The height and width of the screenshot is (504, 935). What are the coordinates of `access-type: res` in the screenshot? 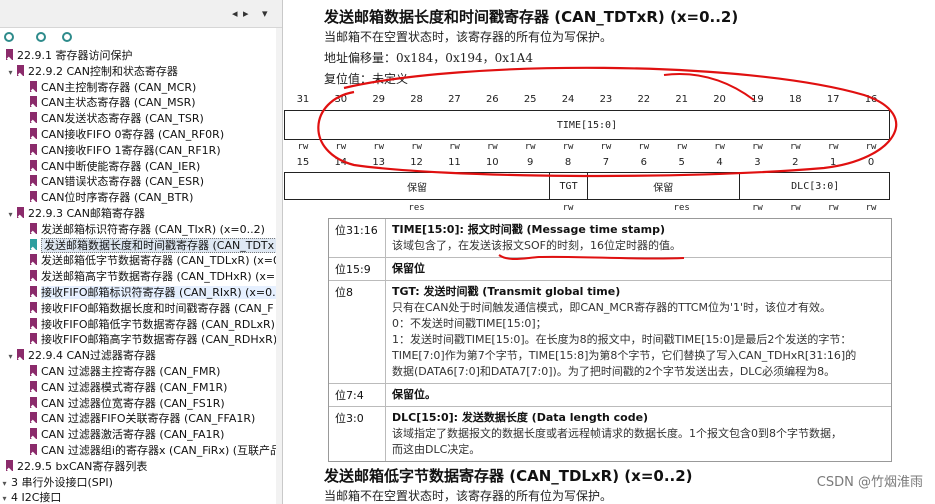 It's located at (681, 208).